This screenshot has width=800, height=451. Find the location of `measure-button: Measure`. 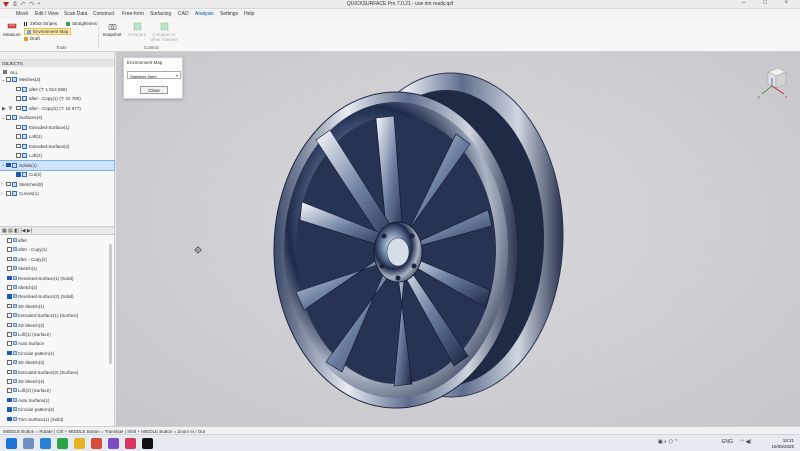

measure-button: Measure is located at coordinates (12, 29).